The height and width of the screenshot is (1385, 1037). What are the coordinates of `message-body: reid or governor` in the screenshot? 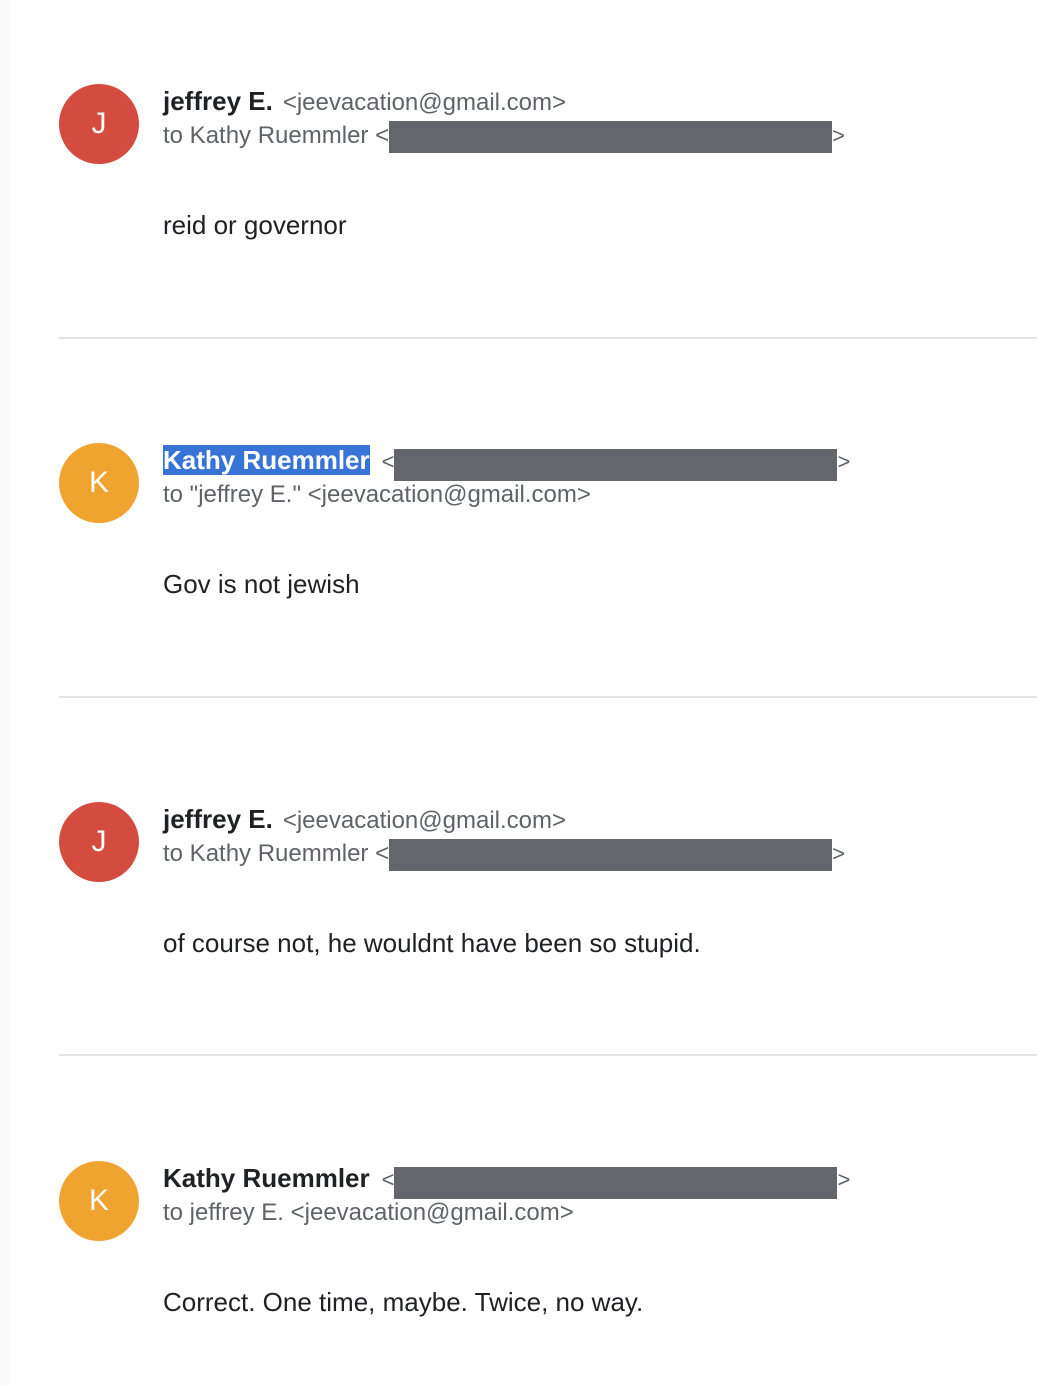 It's located at (255, 225).